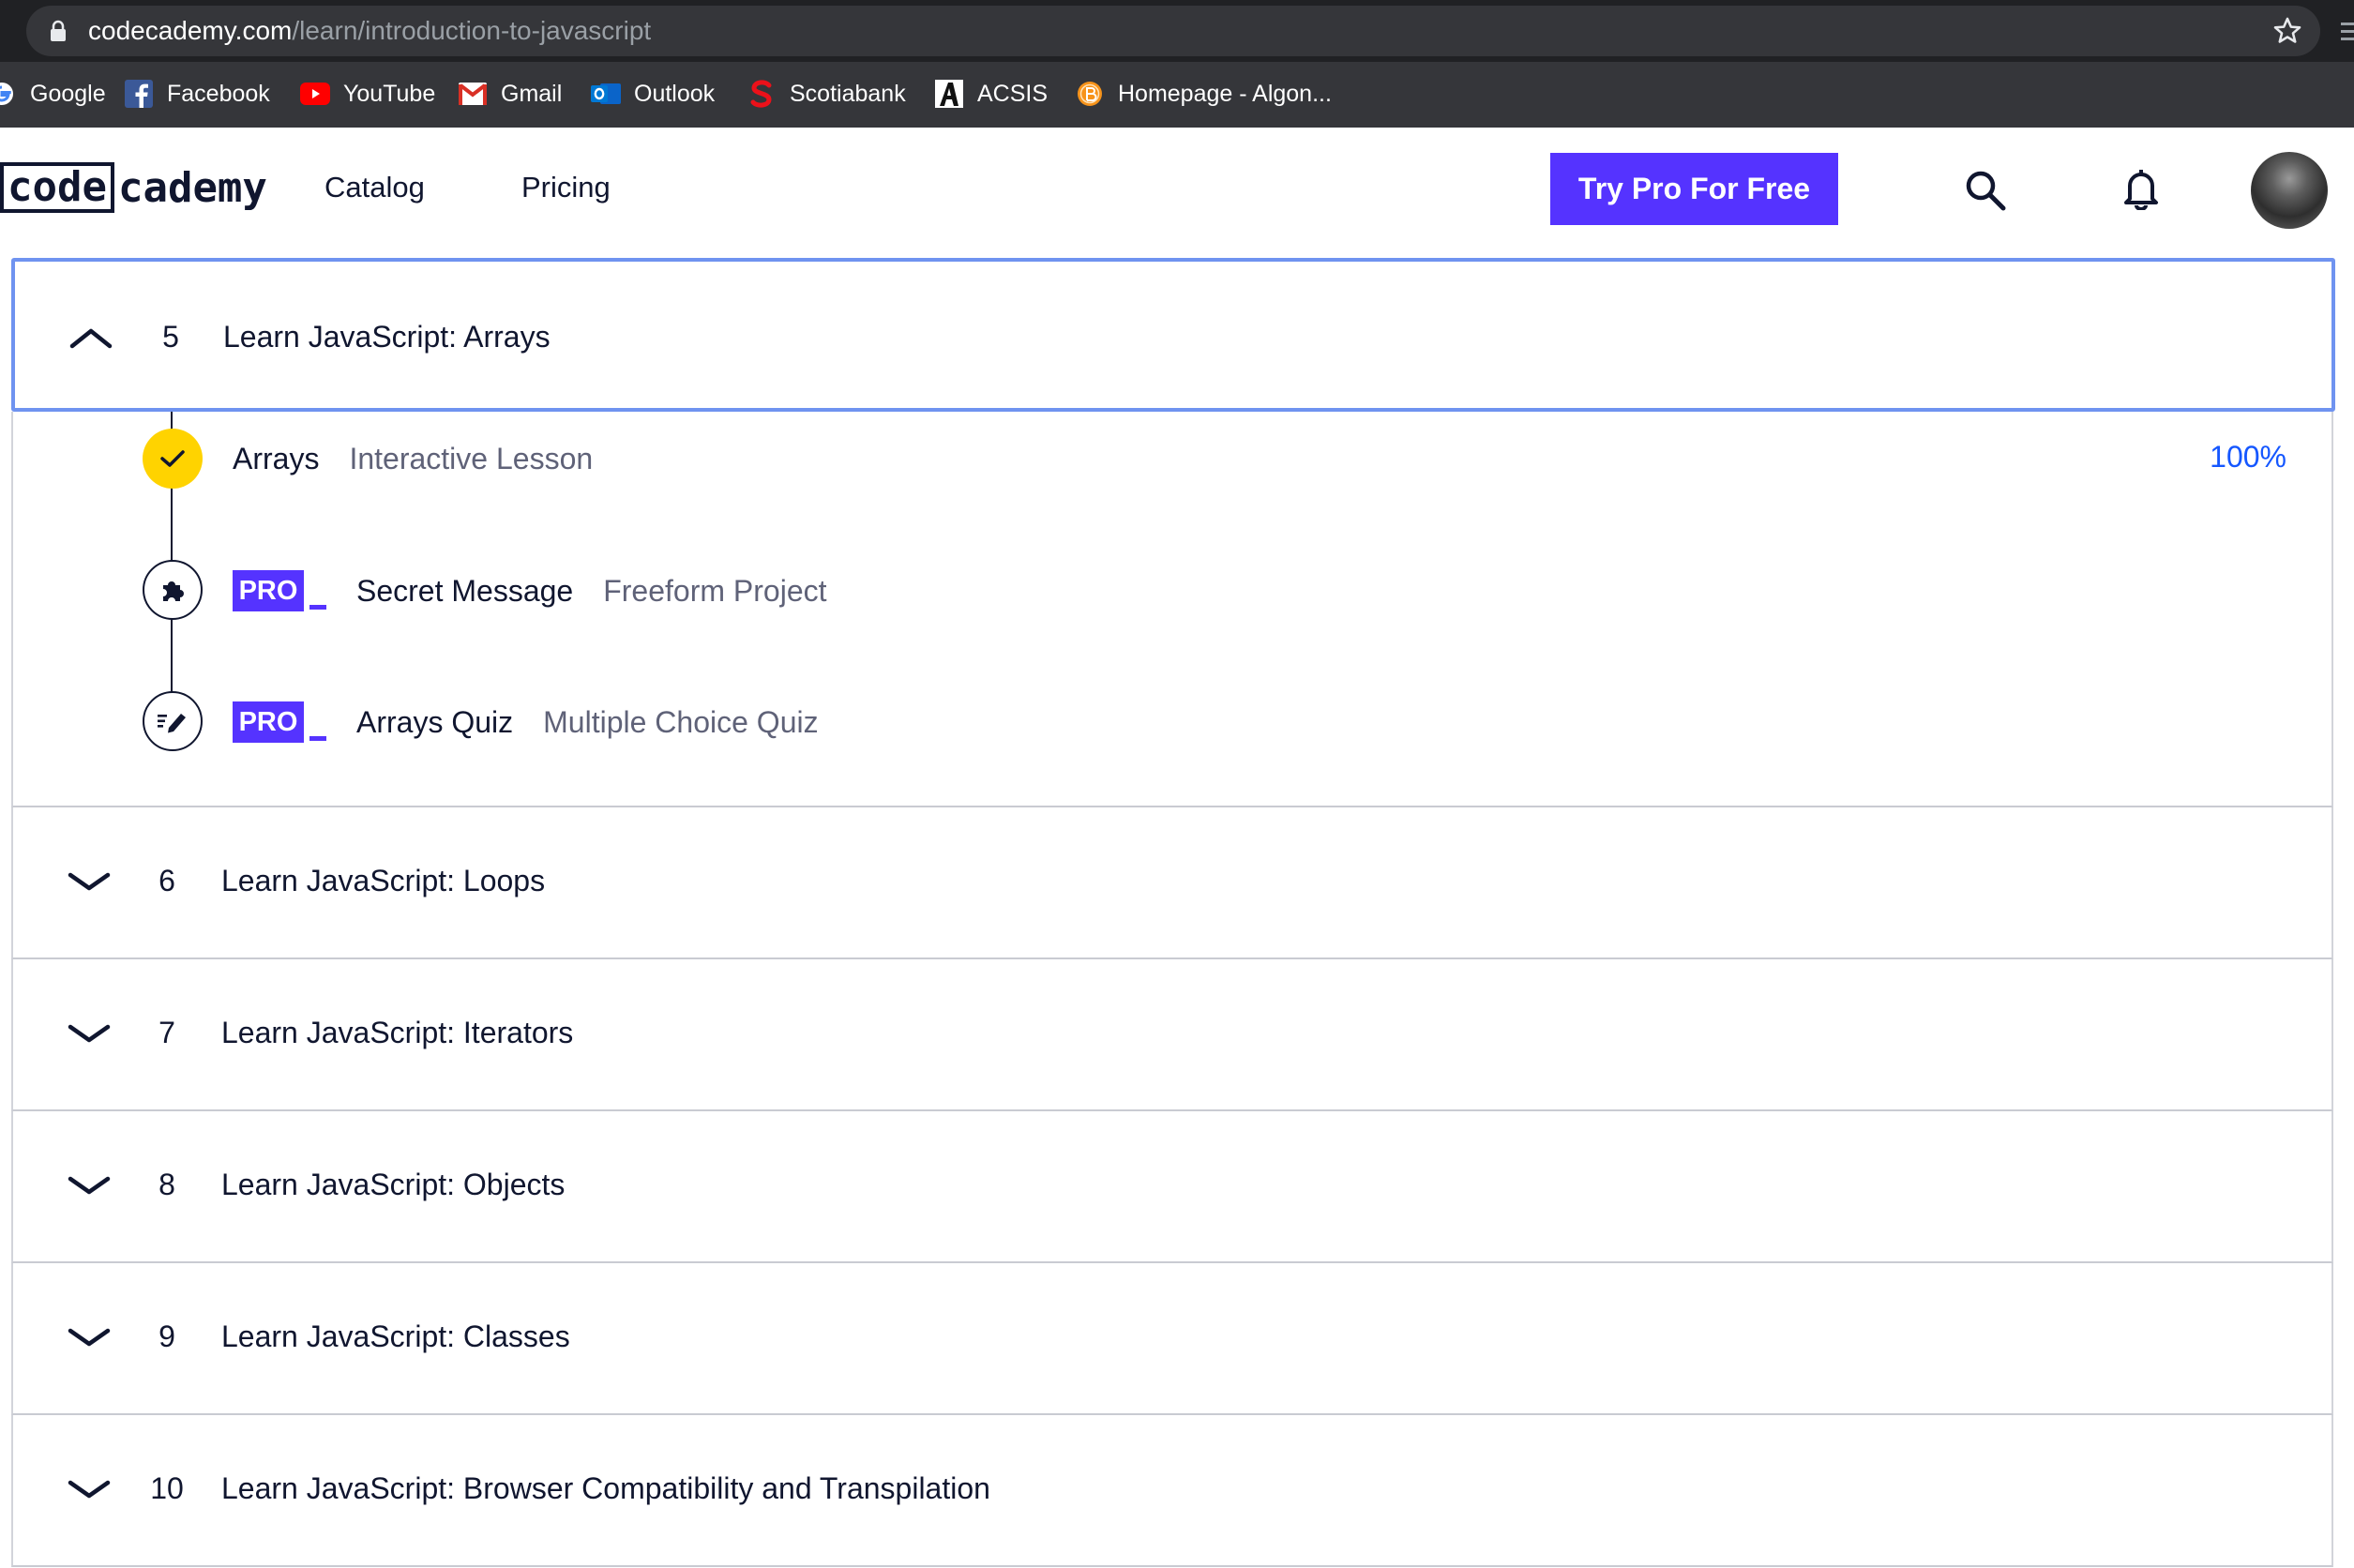 The image size is (2354, 1568). What do you see at coordinates (57, 188) in the screenshot?
I see `logo-code-part: code` at bounding box center [57, 188].